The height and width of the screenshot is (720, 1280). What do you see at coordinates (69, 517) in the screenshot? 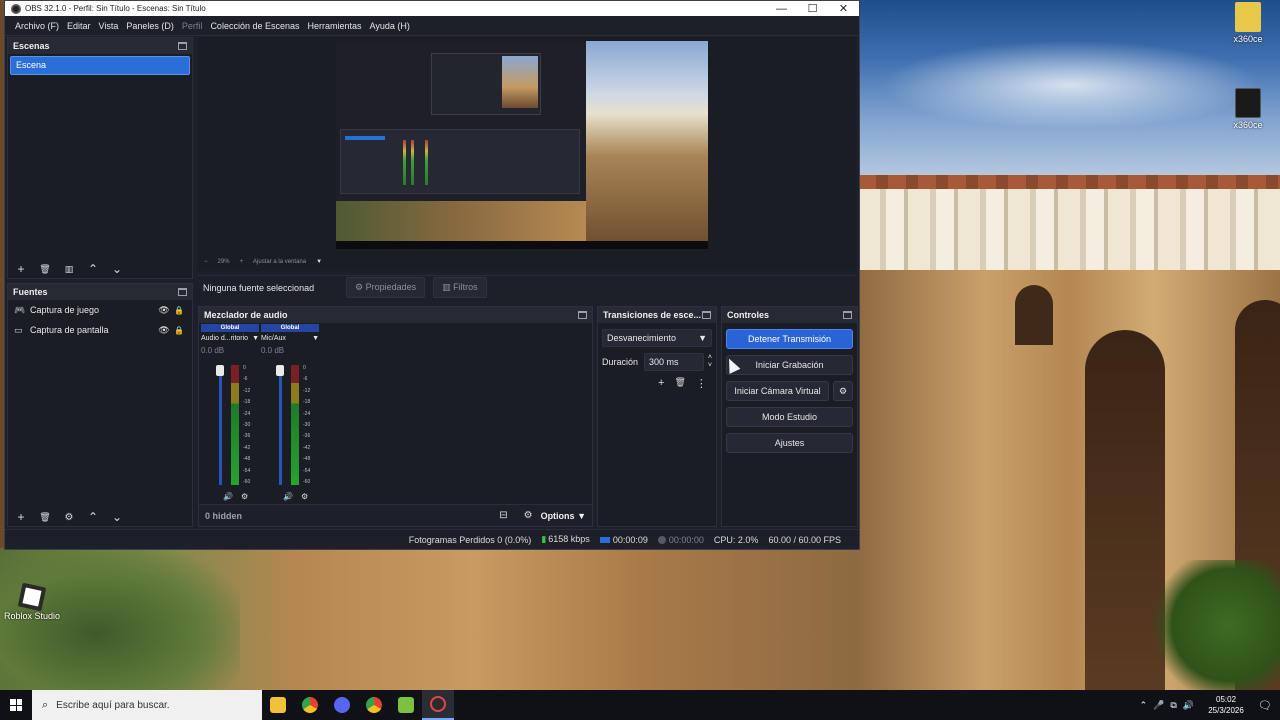
I see `source-properties-button: ⚙` at bounding box center [69, 517].